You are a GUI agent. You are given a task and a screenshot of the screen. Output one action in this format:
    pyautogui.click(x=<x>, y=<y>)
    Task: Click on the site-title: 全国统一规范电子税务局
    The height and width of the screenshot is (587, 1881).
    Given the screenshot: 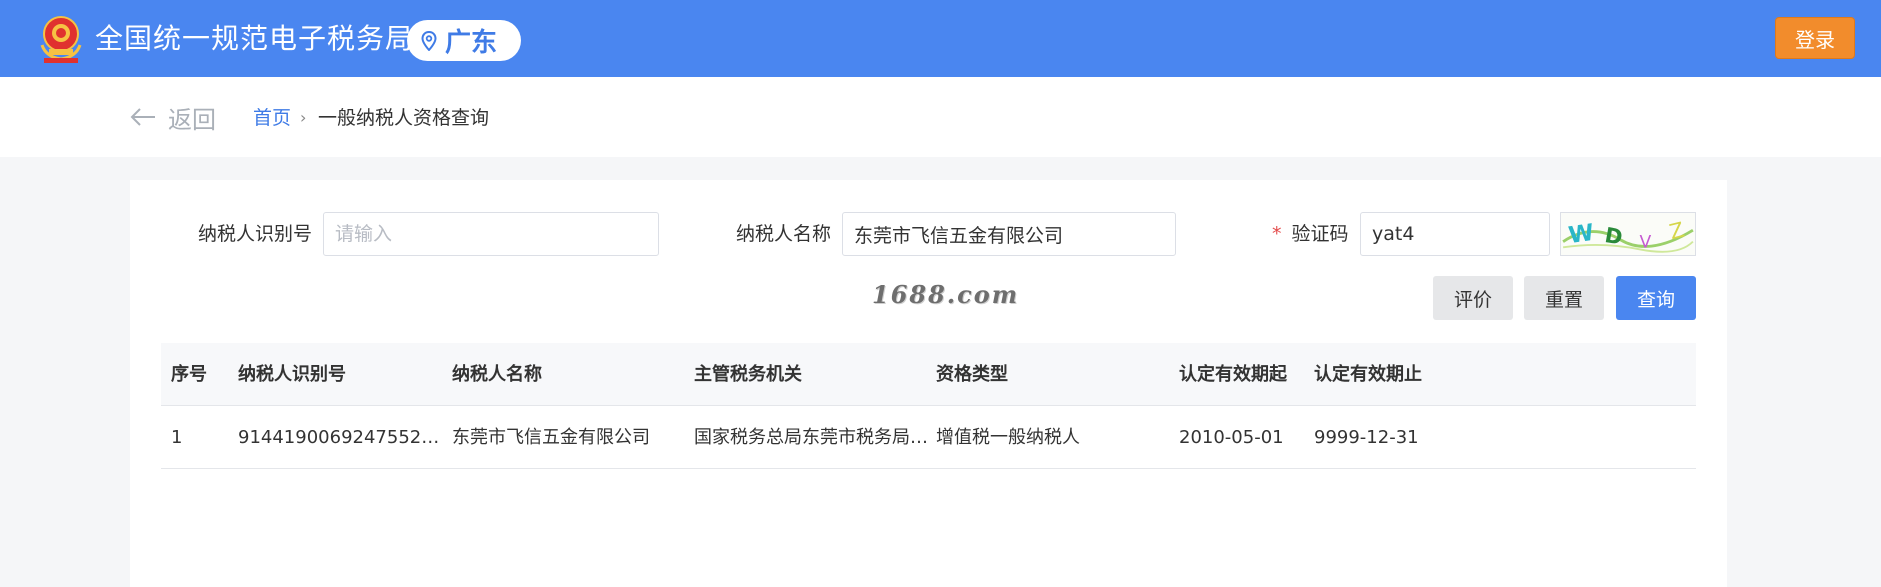 What is the action you would take?
    pyautogui.click(x=255, y=38)
    